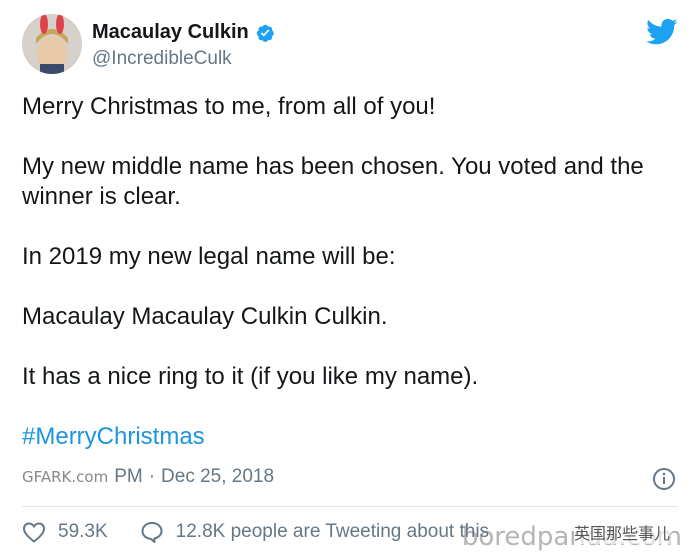 This screenshot has height=559, width=700. What do you see at coordinates (65, 477) in the screenshot?
I see `watermark-logo: GFARK.com` at bounding box center [65, 477].